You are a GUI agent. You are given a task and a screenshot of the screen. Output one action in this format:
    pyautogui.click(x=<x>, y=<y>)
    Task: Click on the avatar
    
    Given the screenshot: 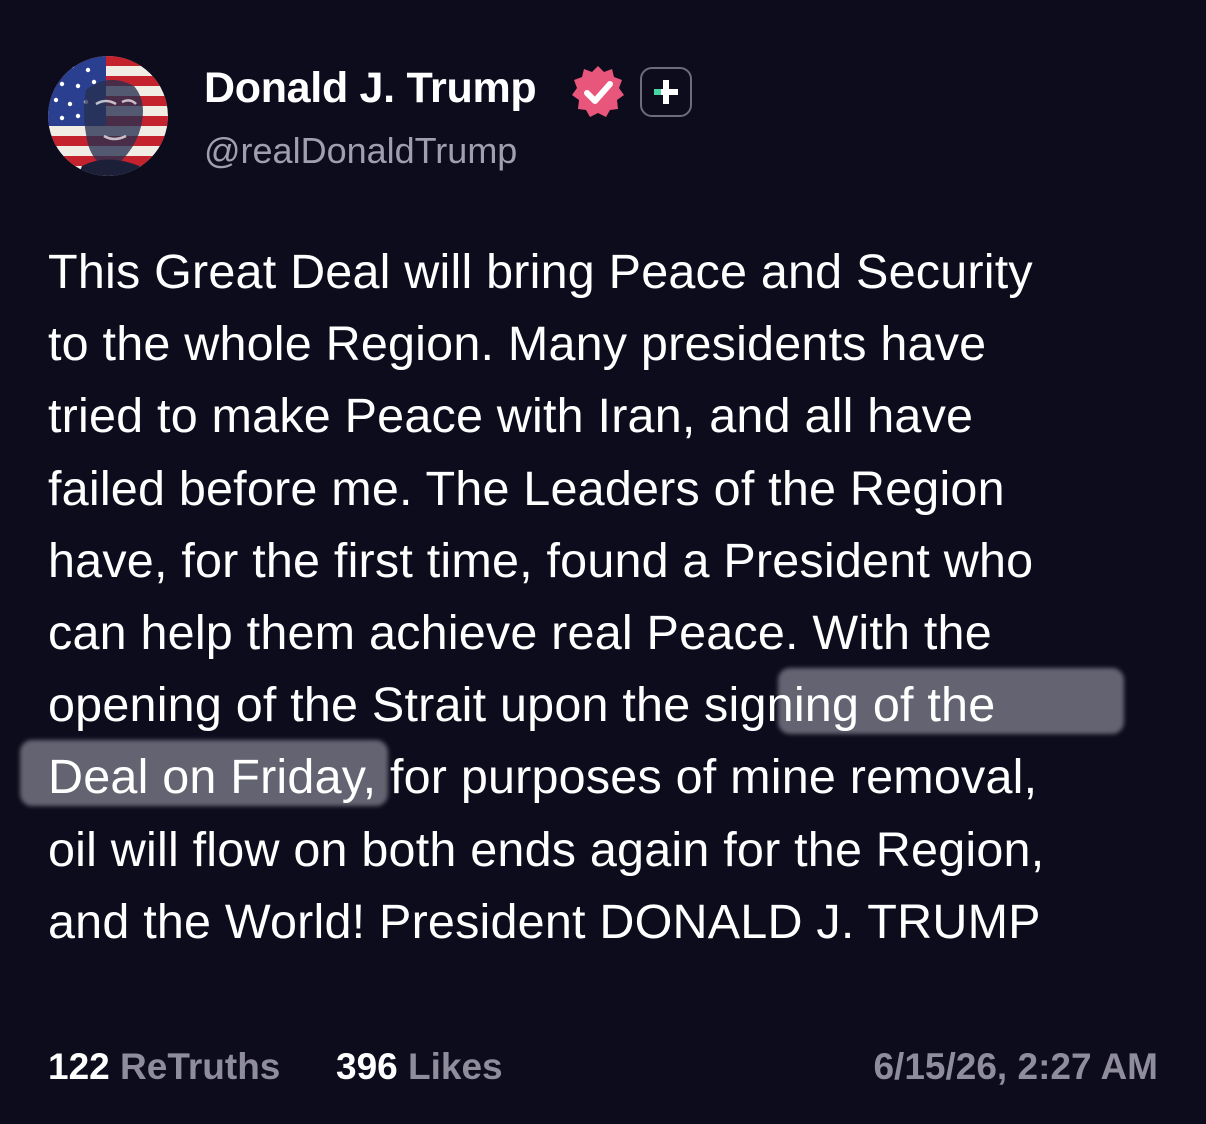 What is the action you would take?
    pyautogui.click(x=108, y=116)
    